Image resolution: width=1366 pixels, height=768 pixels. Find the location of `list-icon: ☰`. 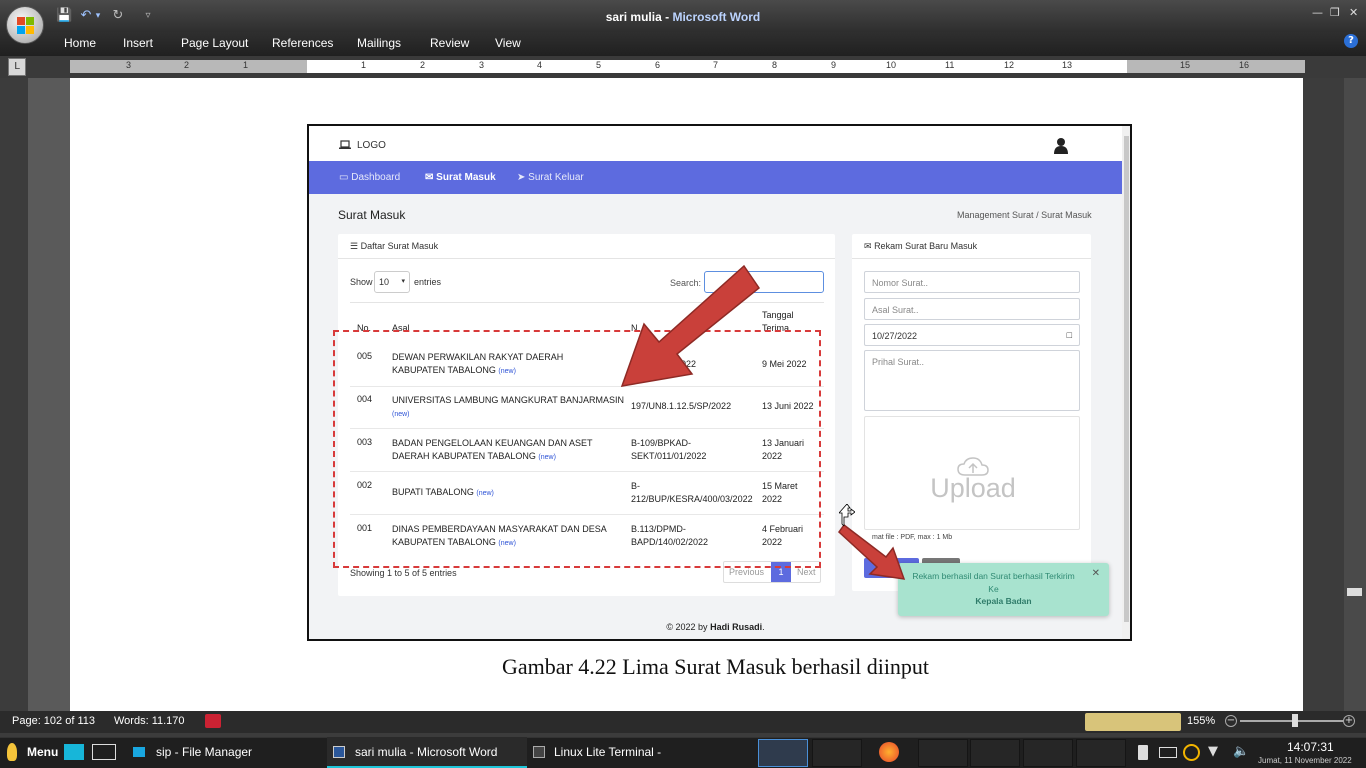

list-icon: ☰ is located at coordinates (354, 246).